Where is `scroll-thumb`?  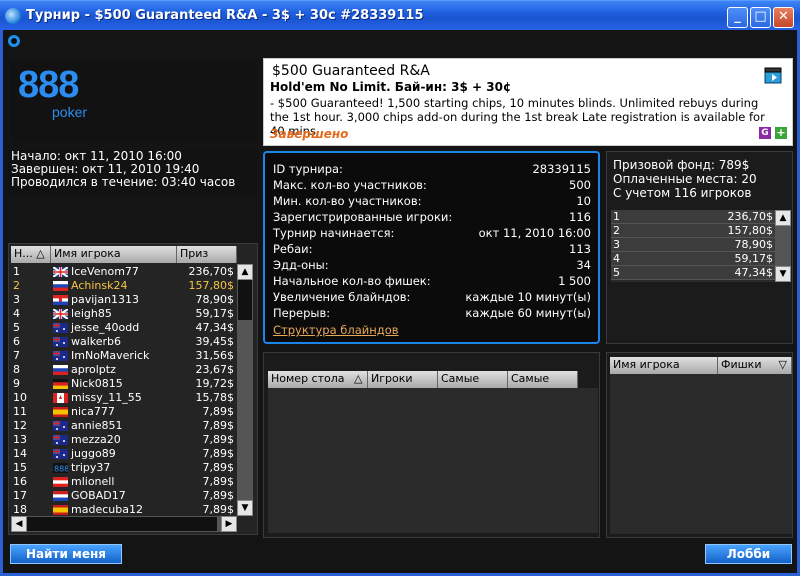
scroll-thumb is located at coordinates (245, 300).